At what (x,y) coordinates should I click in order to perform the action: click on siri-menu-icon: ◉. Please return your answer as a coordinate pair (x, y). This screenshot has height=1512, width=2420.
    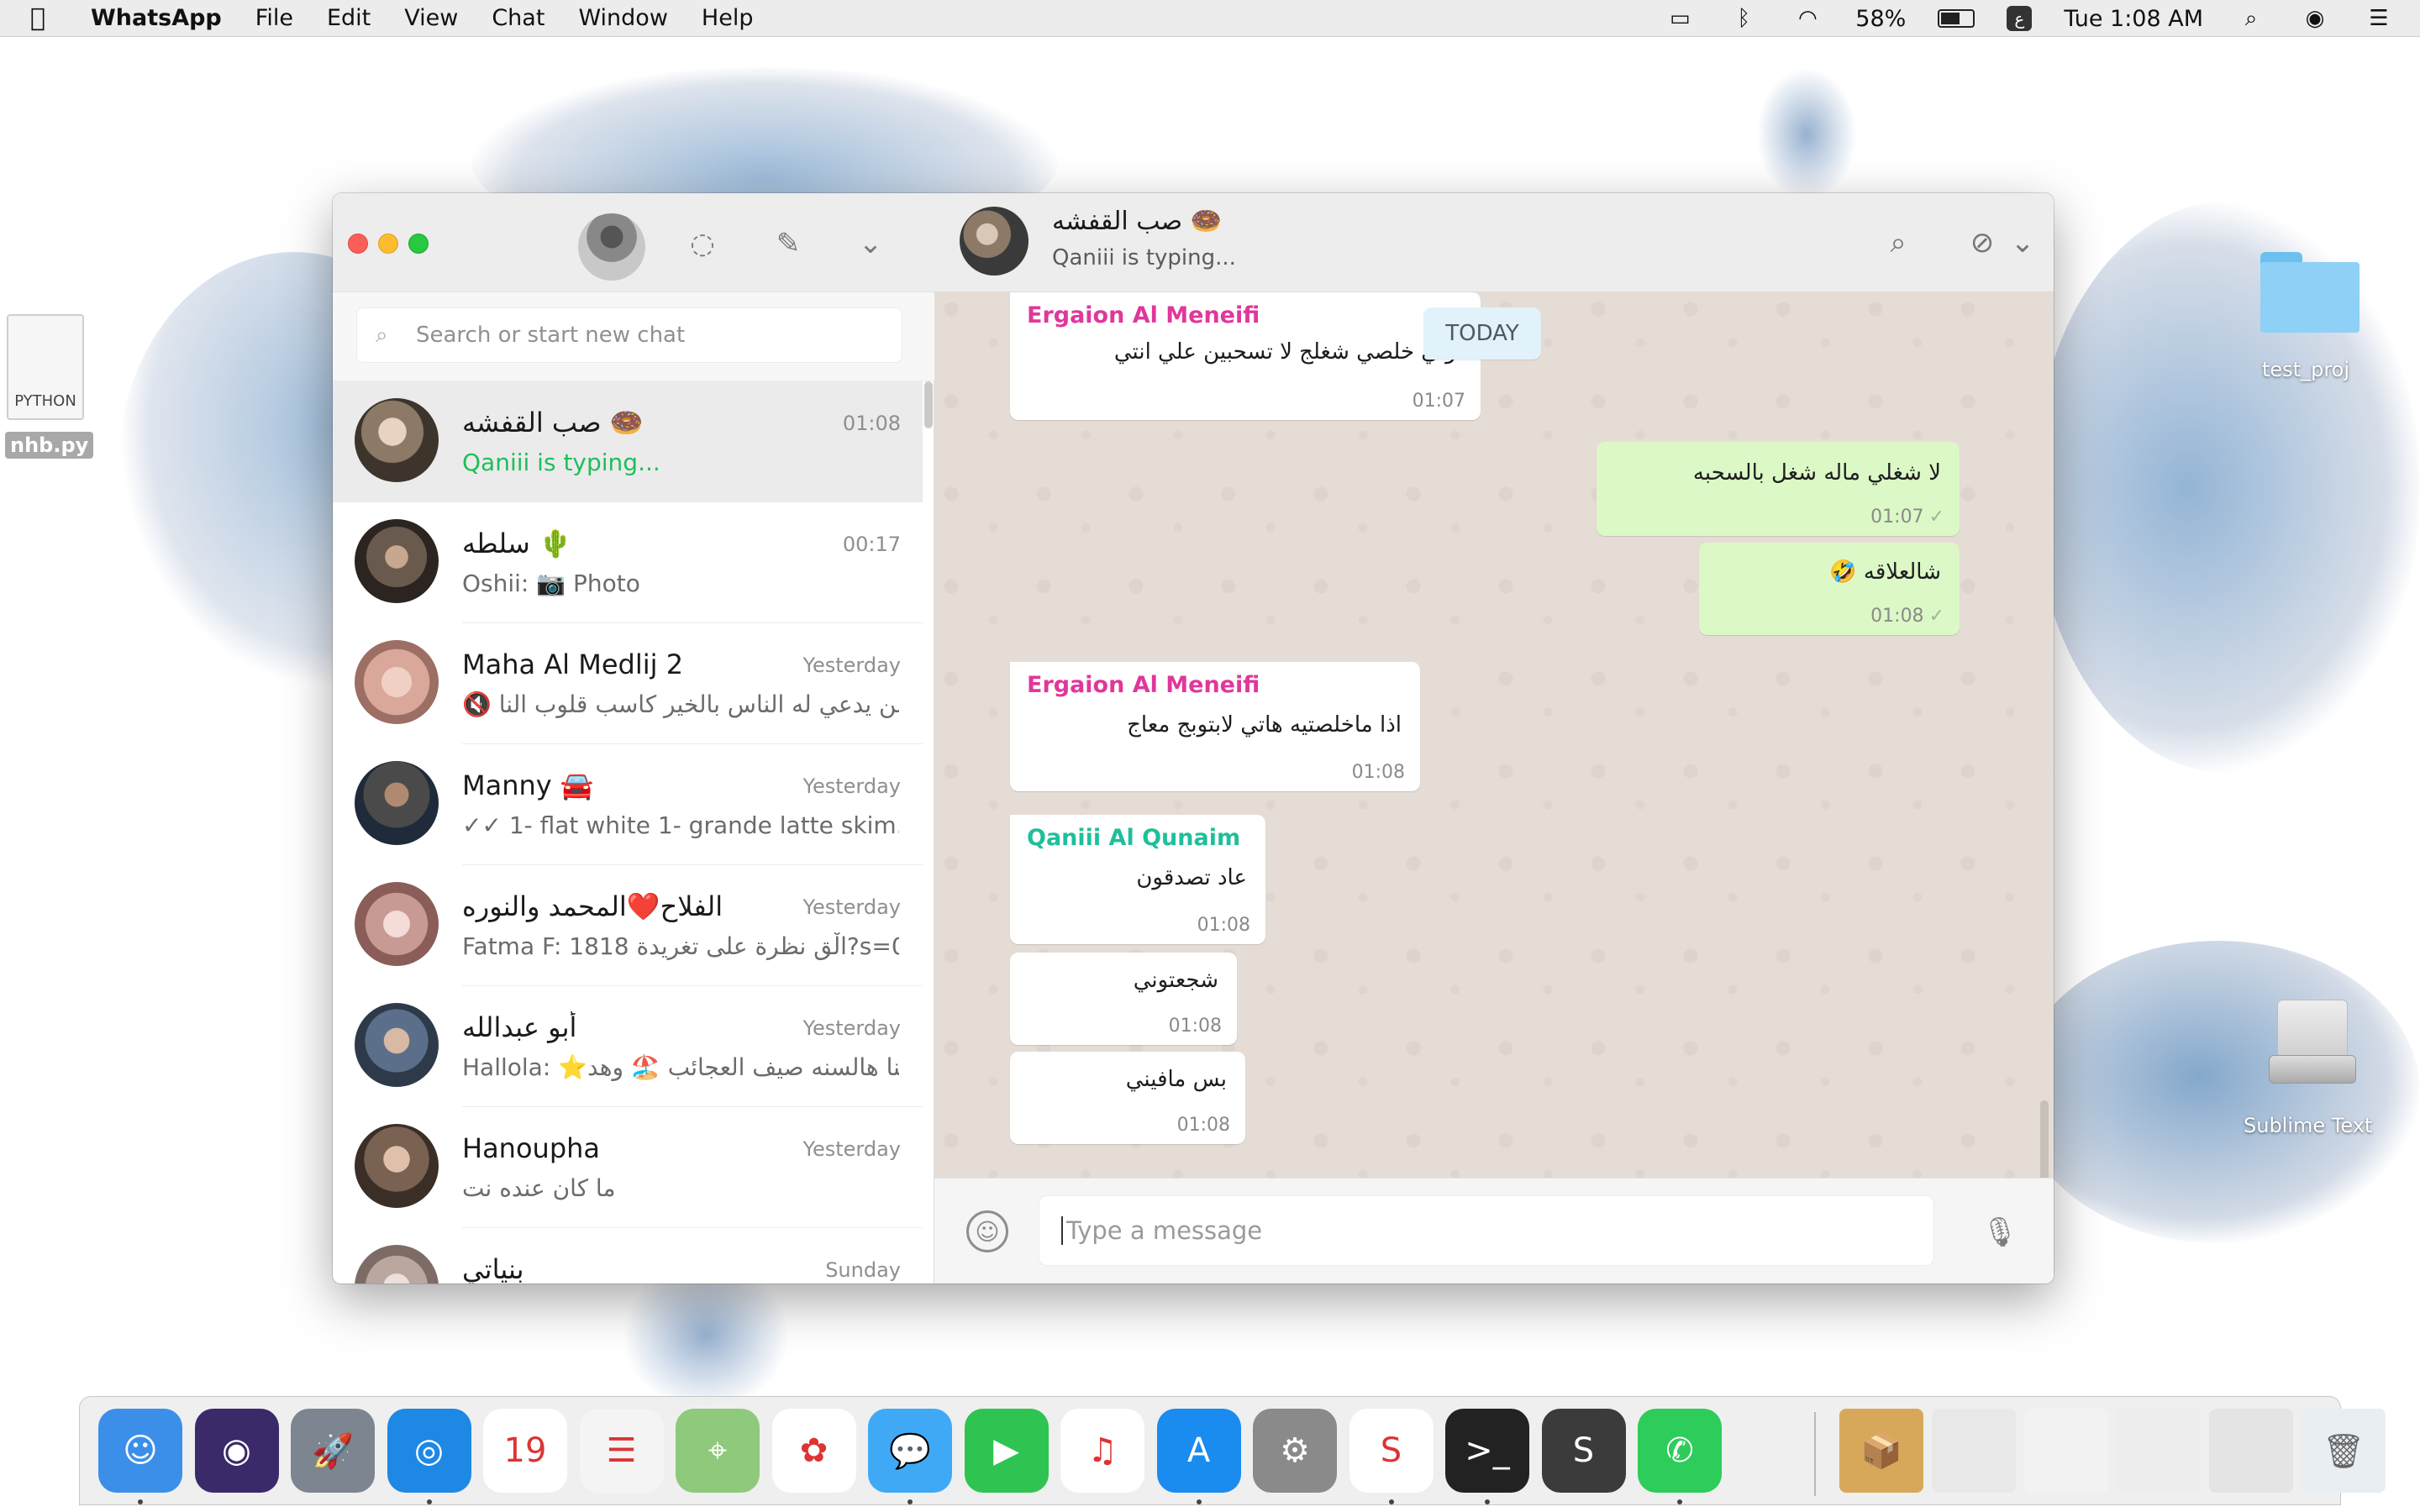
    Looking at the image, I should click on (2315, 18).